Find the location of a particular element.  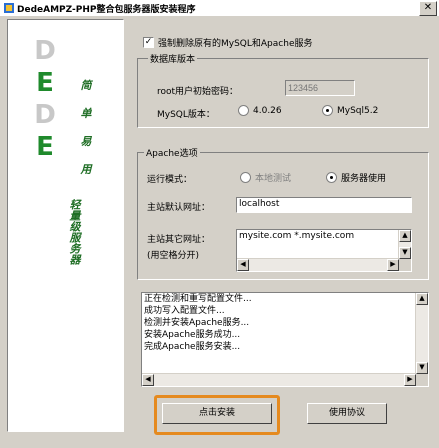

dede-logo: D E D E is located at coordinates (46, 102).